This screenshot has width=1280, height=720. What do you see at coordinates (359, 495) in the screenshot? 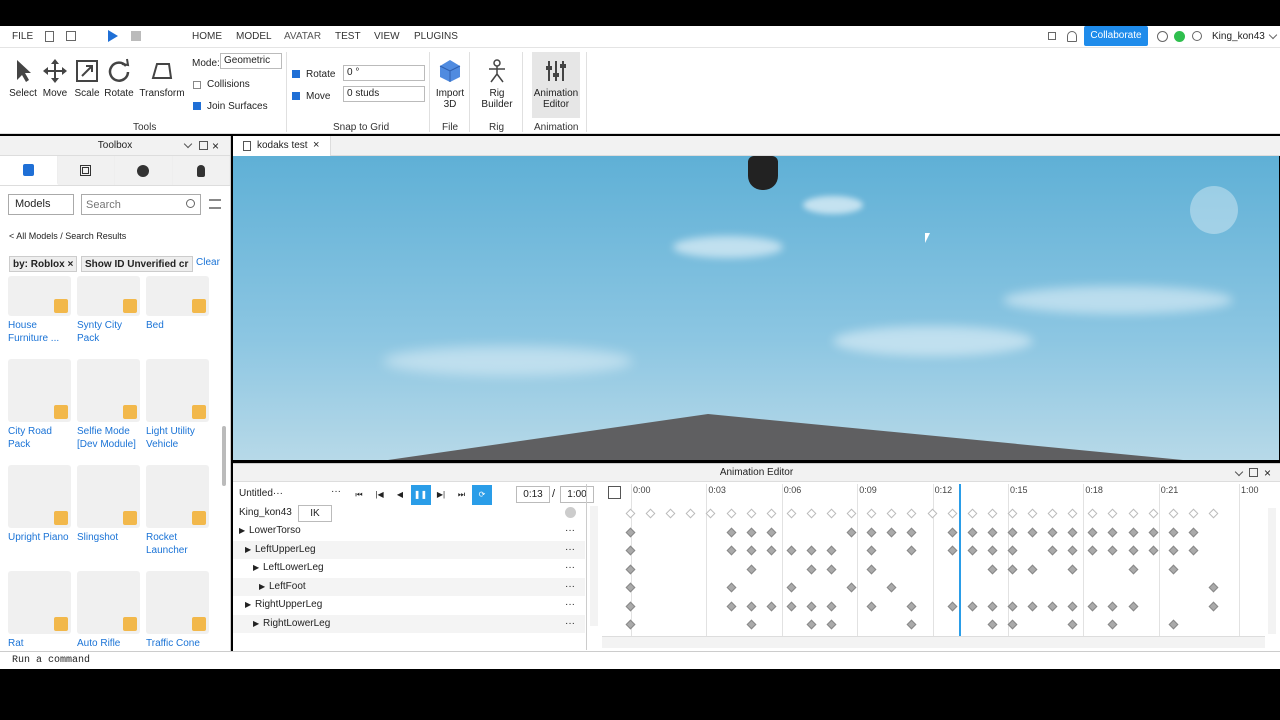
I see `skip-start-icon: ⏮` at bounding box center [359, 495].